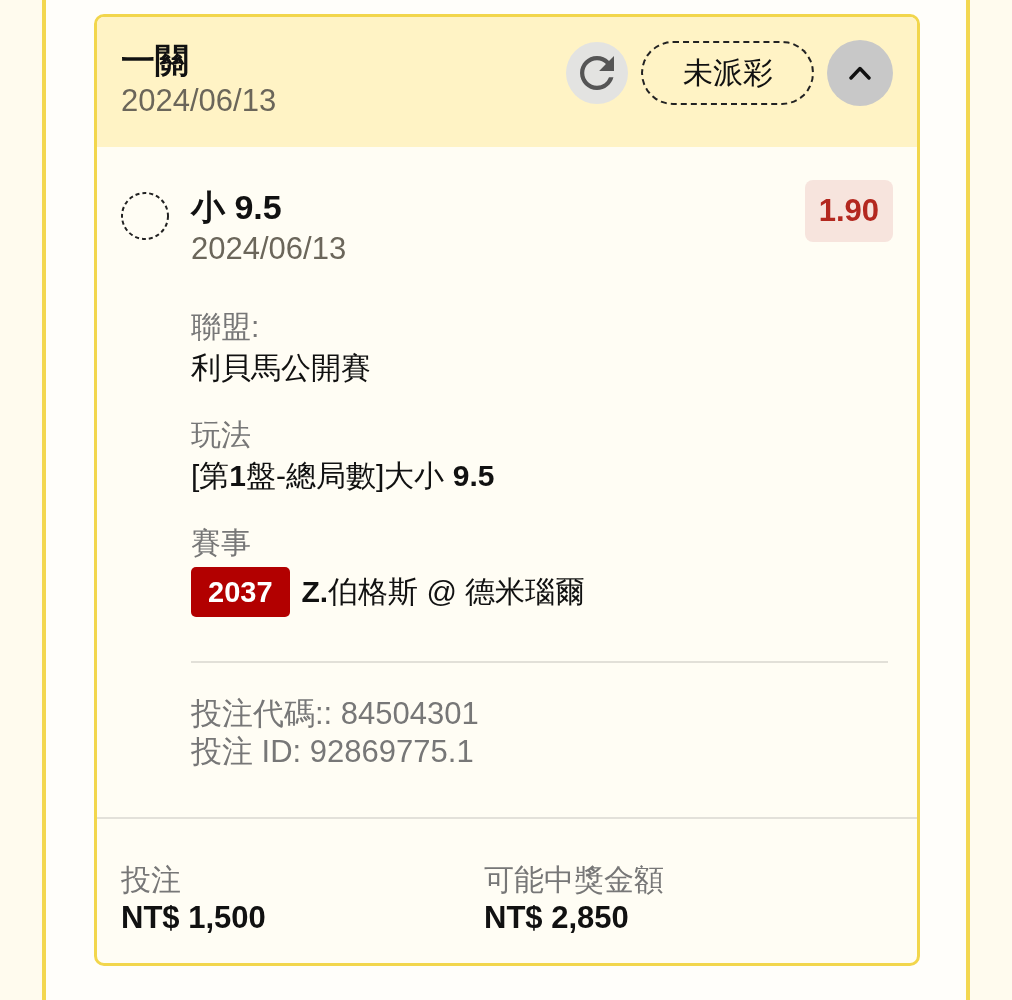 The width and height of the screenshot is (1012, 1000). Describe the element at coordinates (860, 73) in the screenshot. I see `chevron-icon` at that location.